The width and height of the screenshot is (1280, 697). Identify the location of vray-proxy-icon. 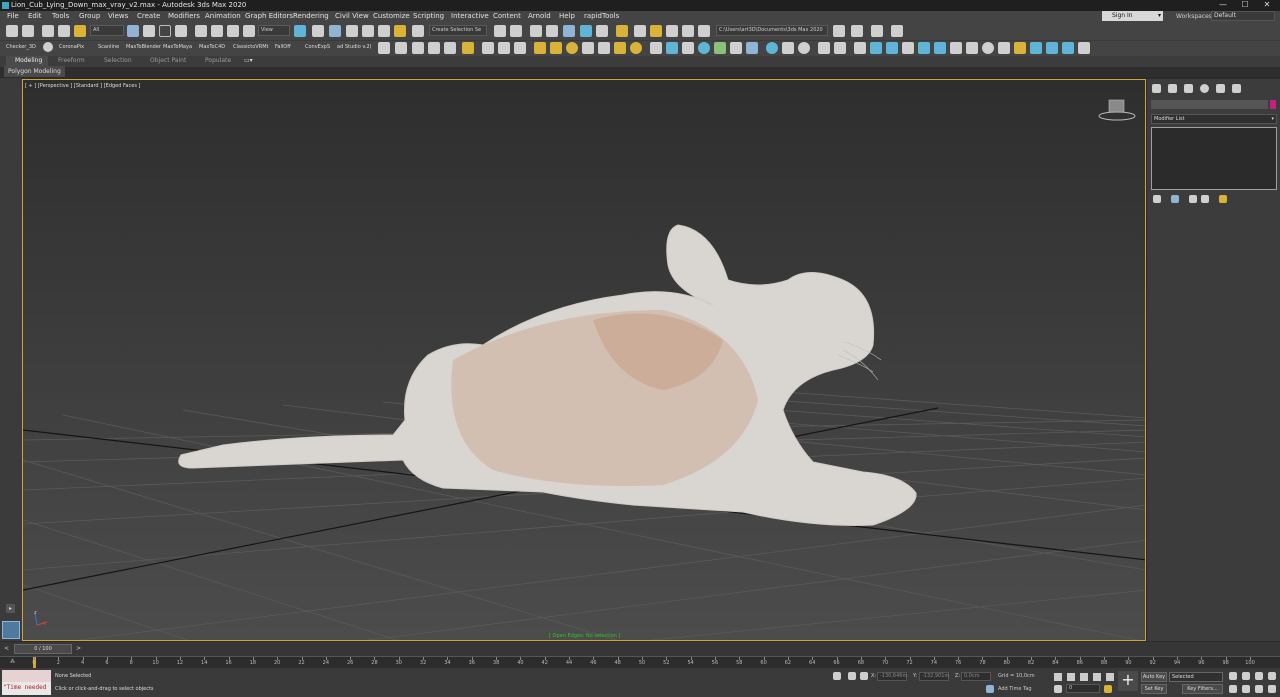
(520, 48).